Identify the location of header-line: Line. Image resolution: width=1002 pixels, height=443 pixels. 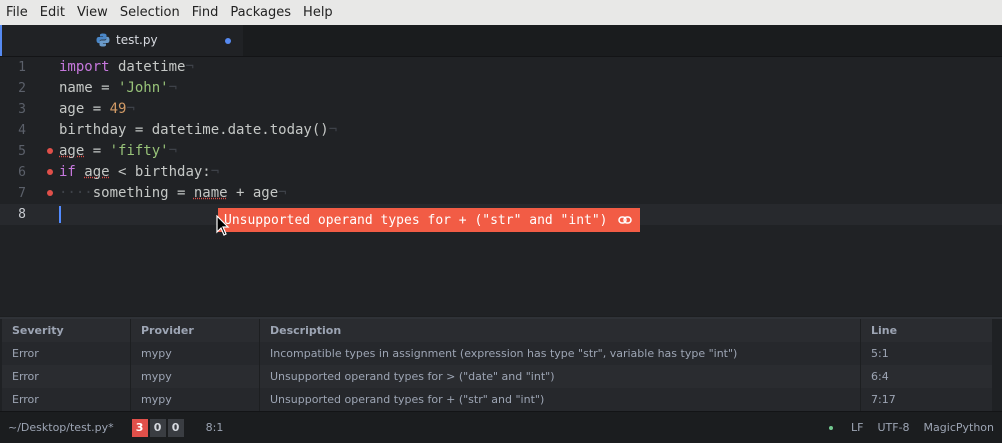
(926, 330).